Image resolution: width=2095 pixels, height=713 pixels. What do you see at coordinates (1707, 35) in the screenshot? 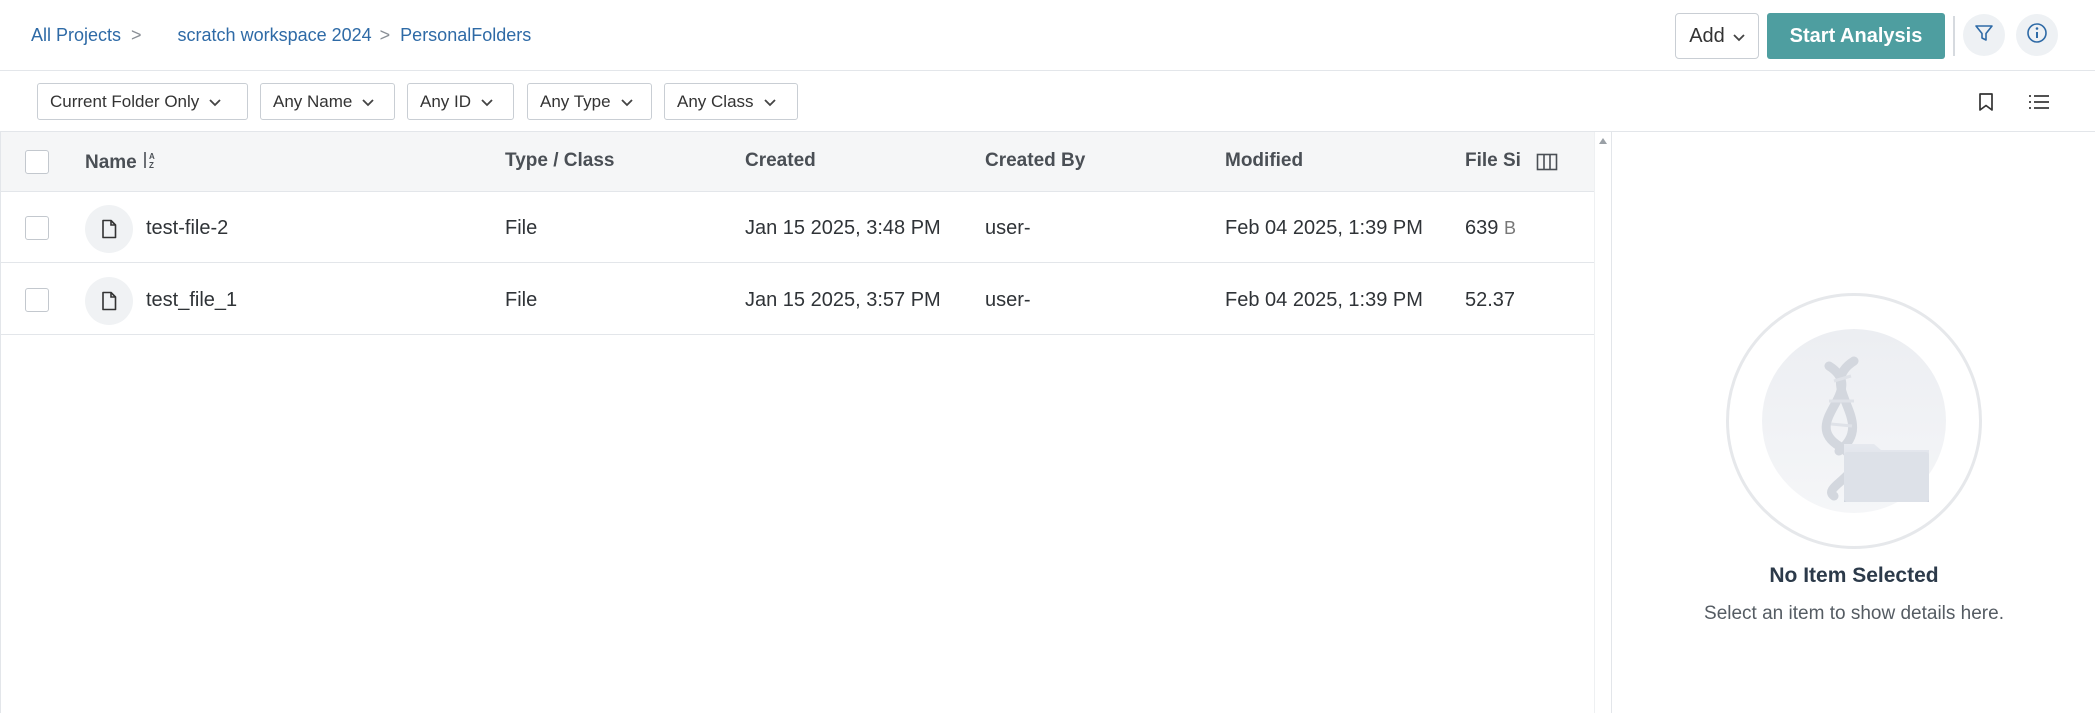
I see `add-button-label: Add` at bounding box center [1707, 35].